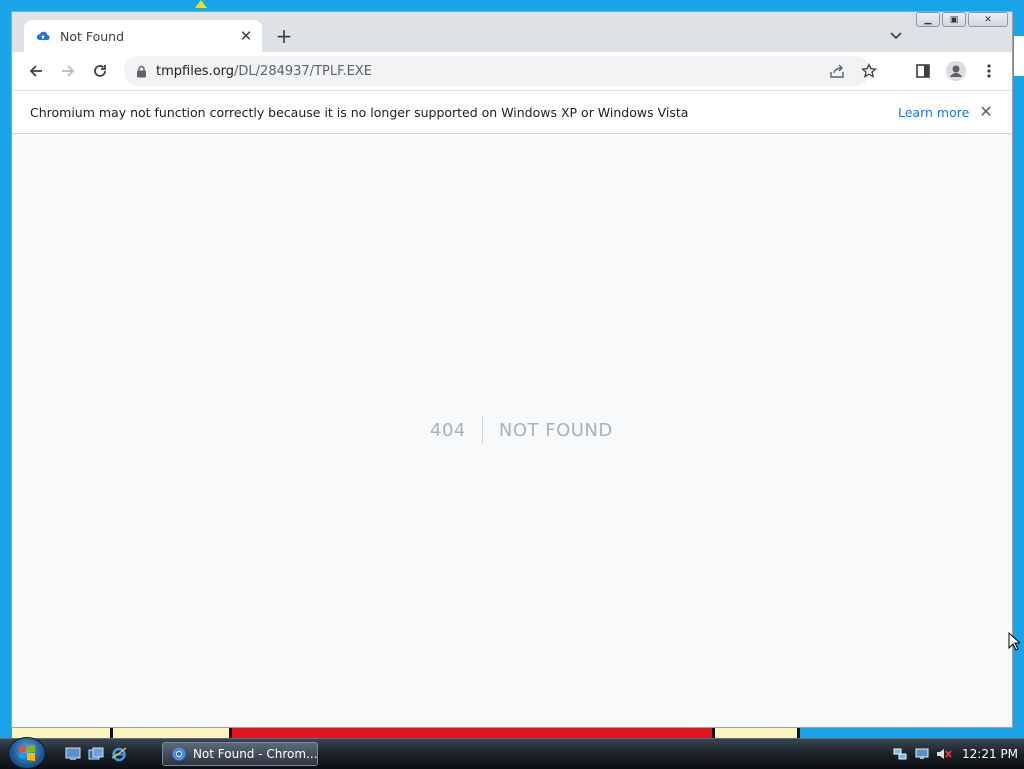 This screenshot has width=1024, height=769. I want to click on back-arrow-icon, so click(36, 71).